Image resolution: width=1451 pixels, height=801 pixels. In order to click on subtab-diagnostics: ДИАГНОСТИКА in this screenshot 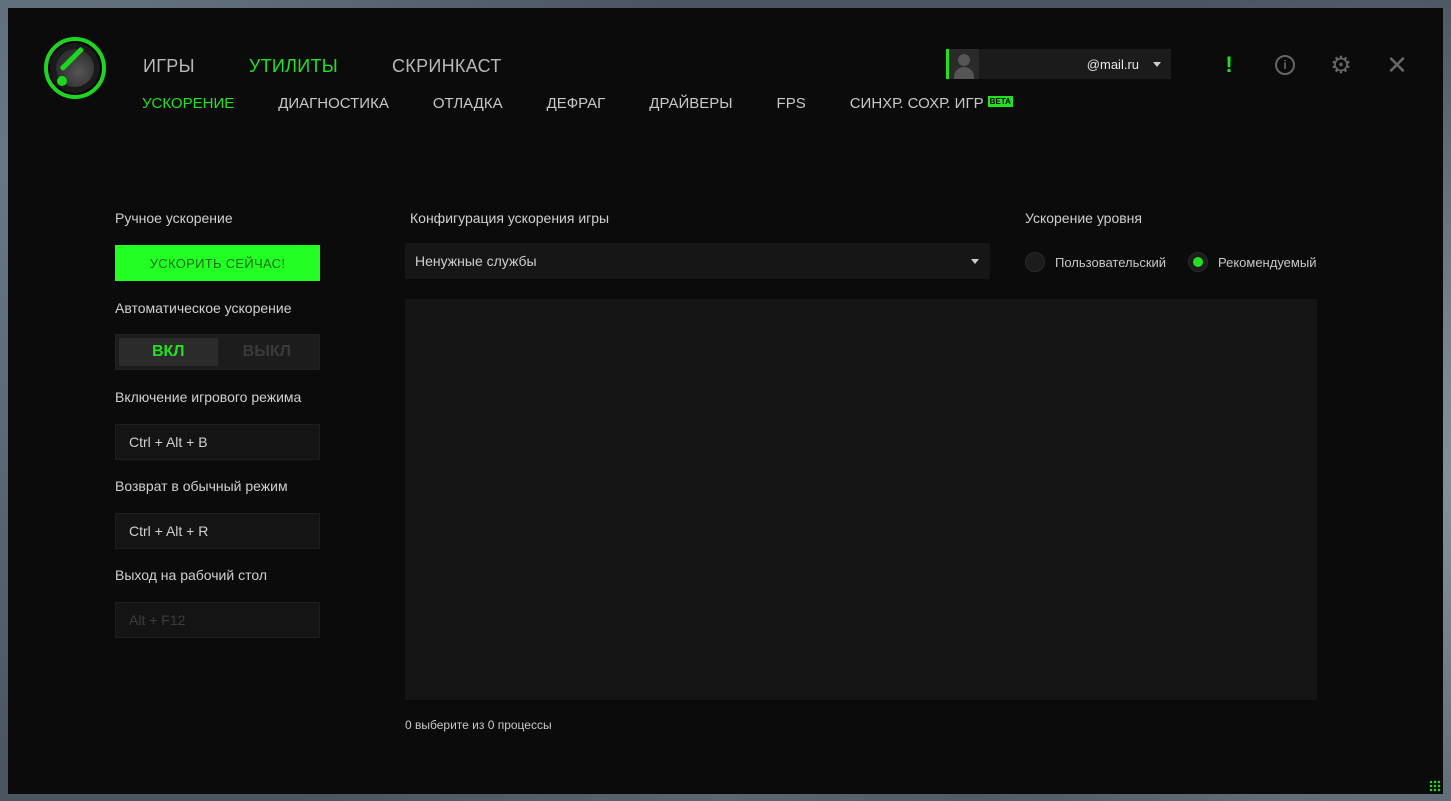, I will do `click(333, 103)`.